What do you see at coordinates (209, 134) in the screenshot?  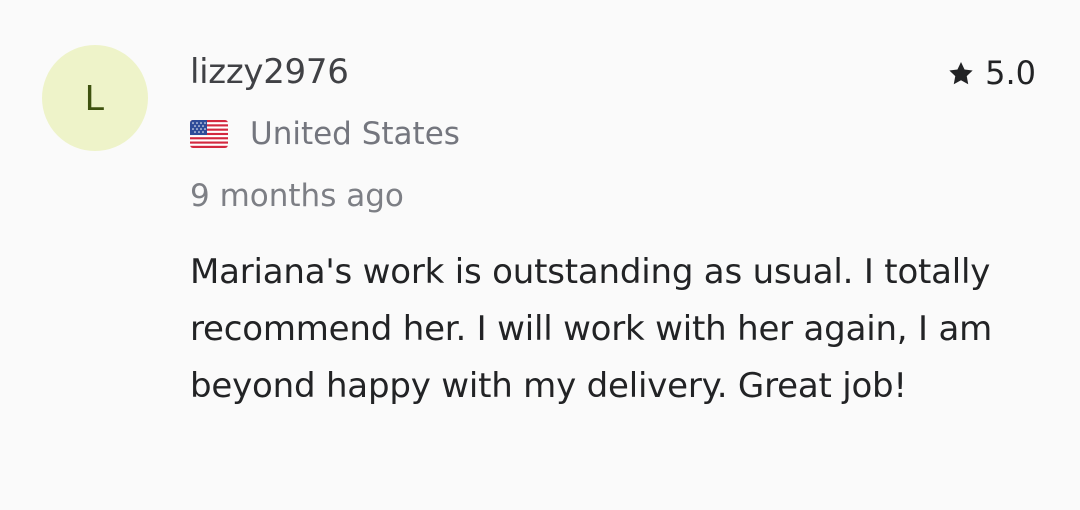 I see `us-flag-icon` at bounding box center [209, 134].